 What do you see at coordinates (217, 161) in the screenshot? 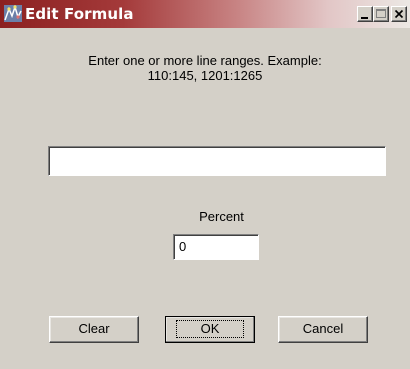
I see `line-ranges-input` at bounding box center [217, 161].